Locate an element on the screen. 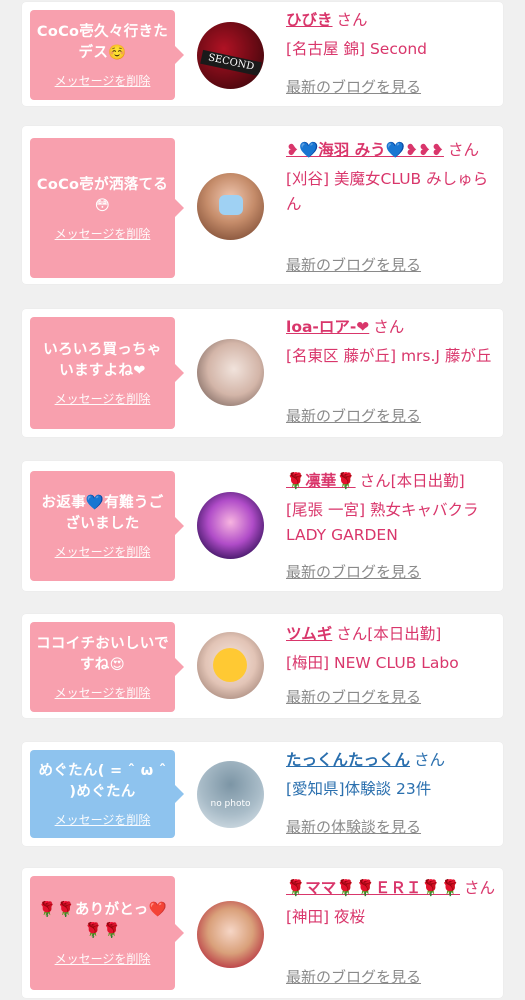  message-text: ココイチおいしいですね😍 is located at coordinates (102, 654).